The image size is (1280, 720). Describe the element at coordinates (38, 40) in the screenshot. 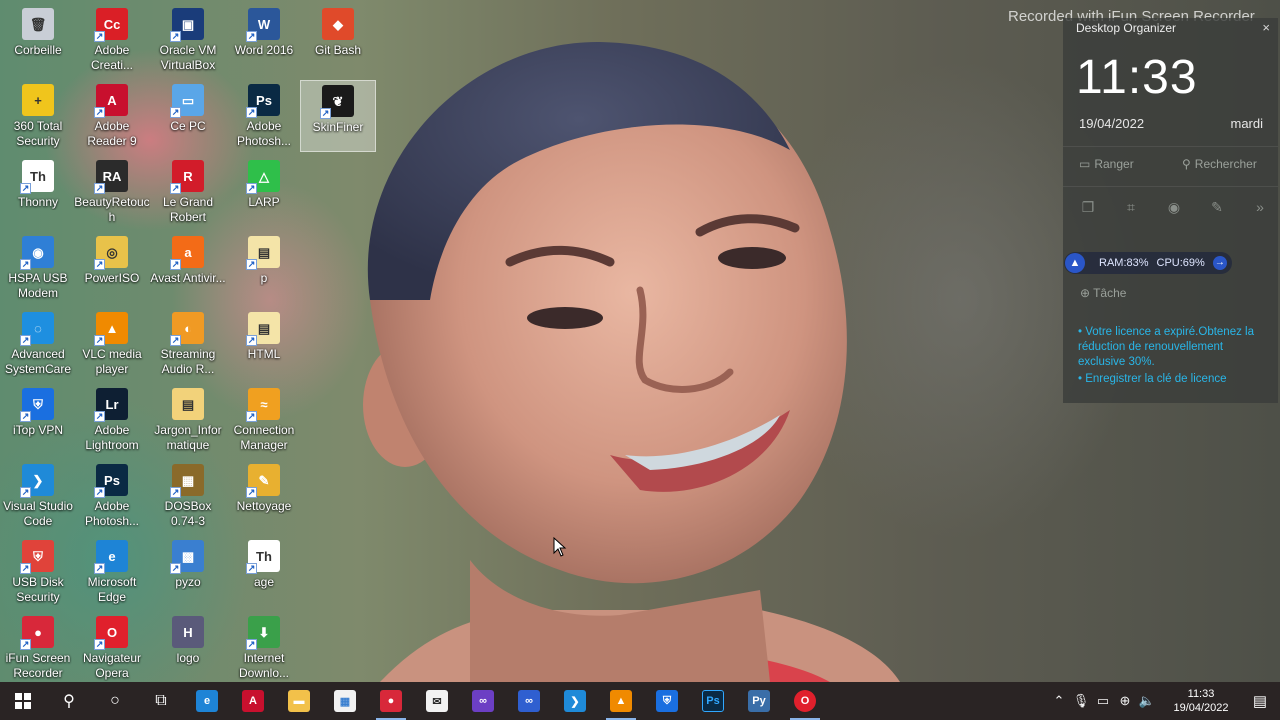

I see `desktop-icon: 🗑 Corbeille` at that location.